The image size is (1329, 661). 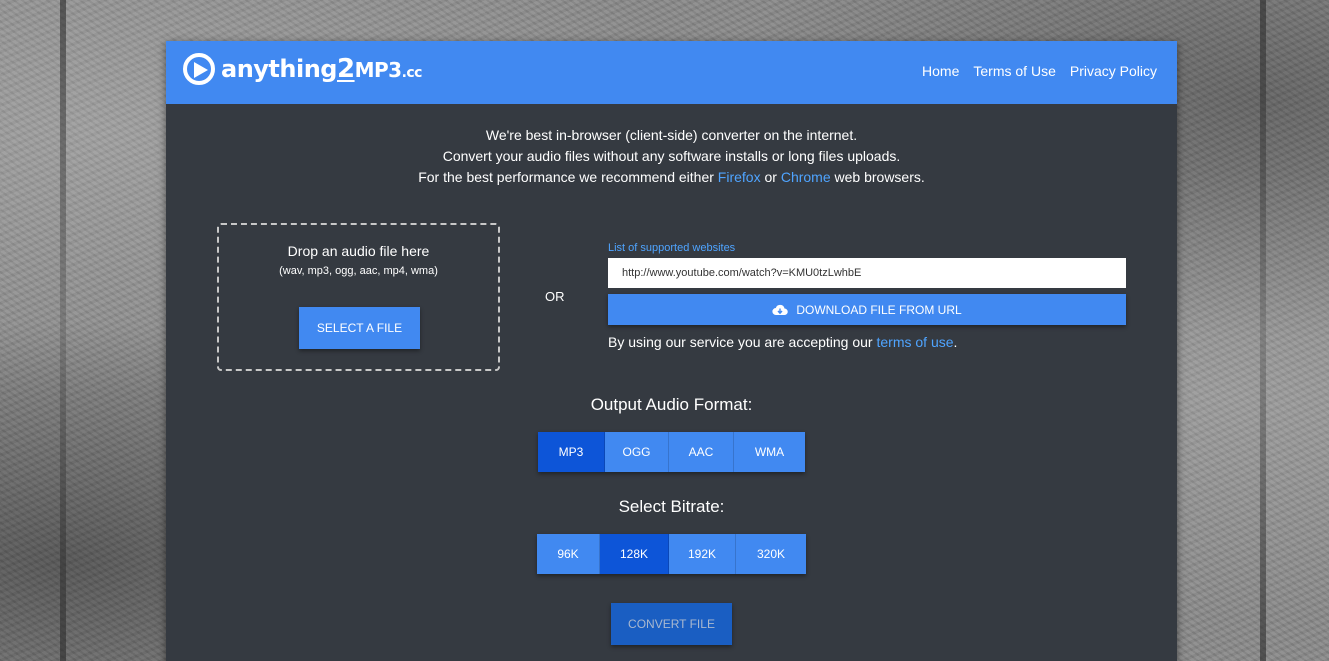 I want to click on bitrate-192k-button: 192K, so click(x=702, y=554).